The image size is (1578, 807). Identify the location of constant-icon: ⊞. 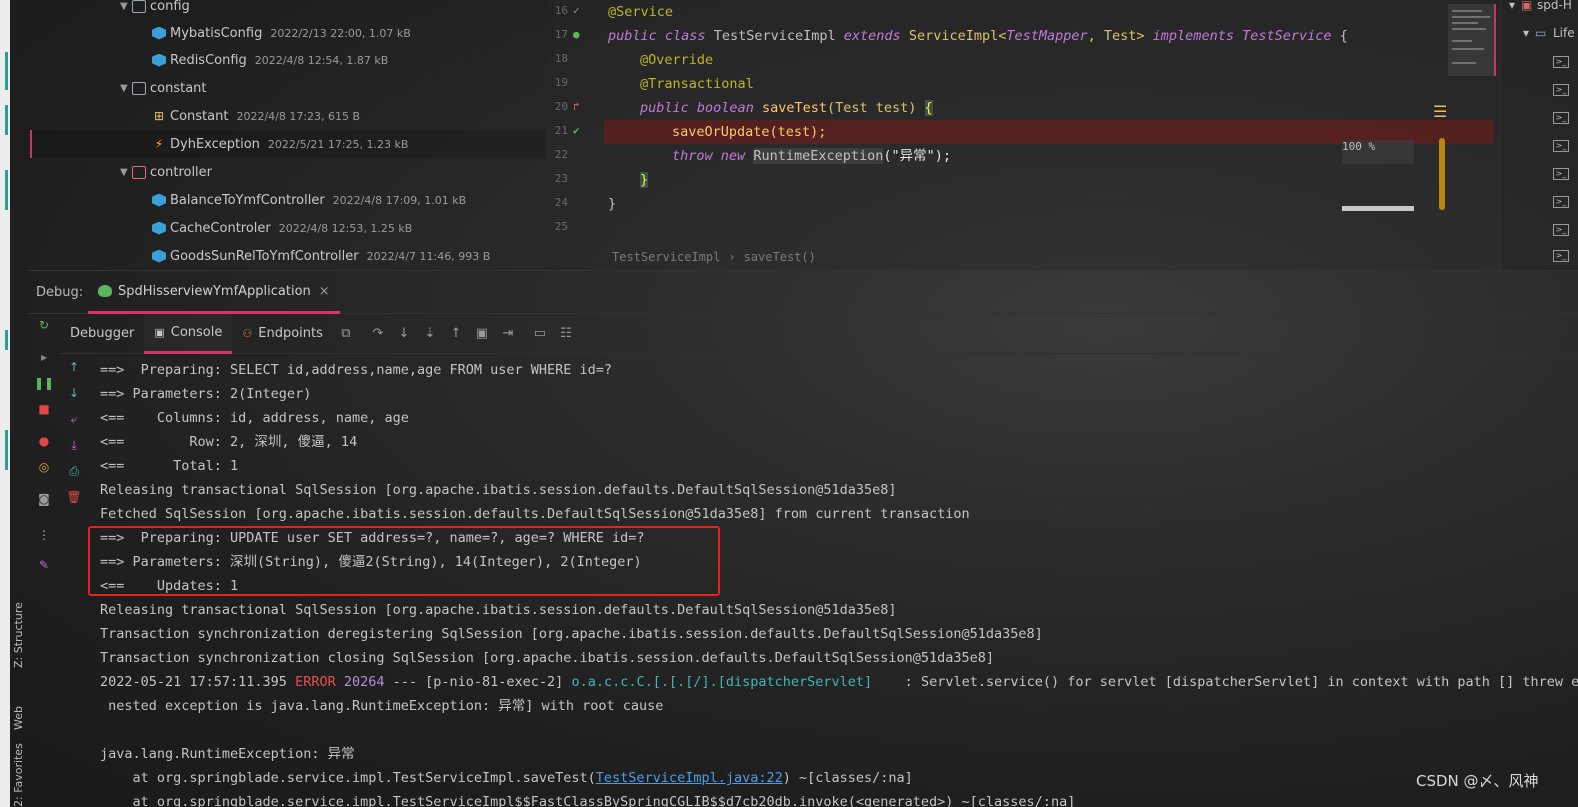
(159, 115).